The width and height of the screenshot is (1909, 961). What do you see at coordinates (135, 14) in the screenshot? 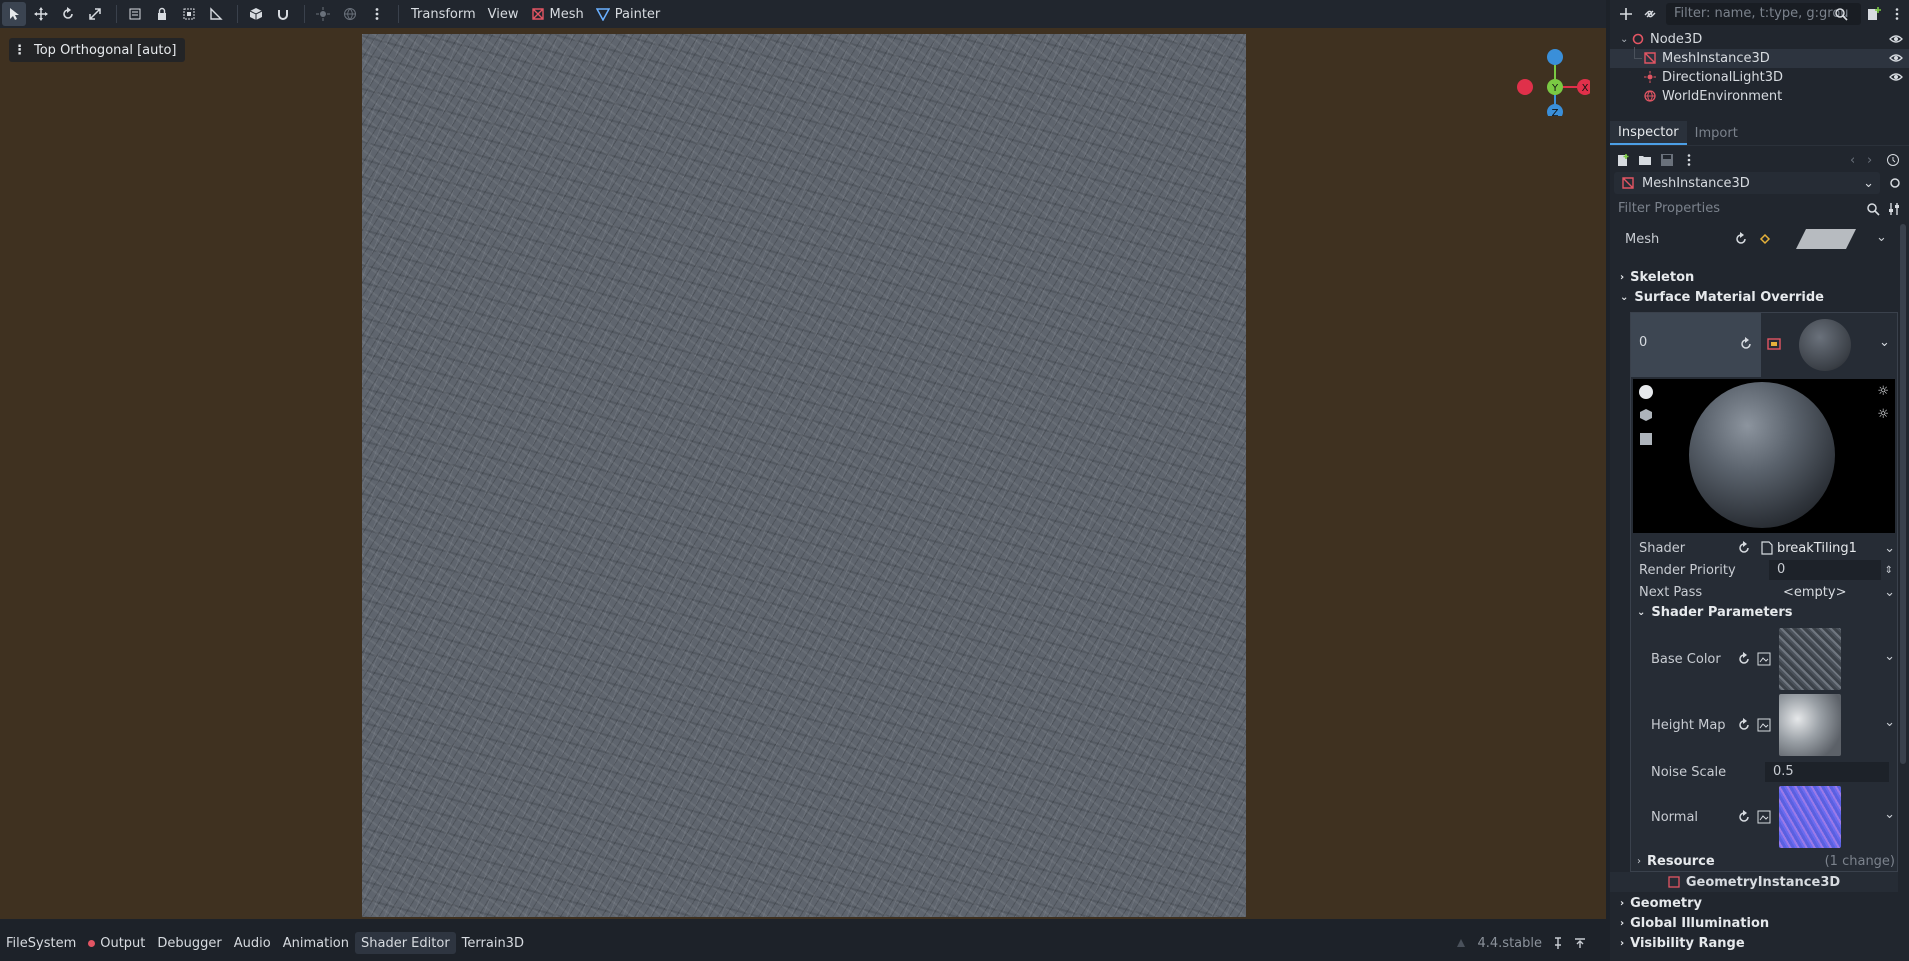
I see `list-select-button` at bounding box center [135, 14].